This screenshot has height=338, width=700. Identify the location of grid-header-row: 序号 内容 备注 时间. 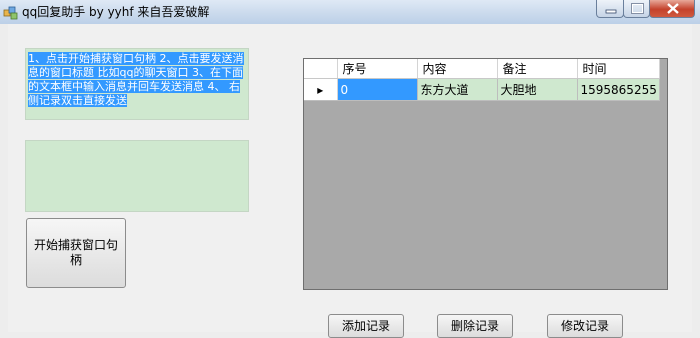
(482, 69).